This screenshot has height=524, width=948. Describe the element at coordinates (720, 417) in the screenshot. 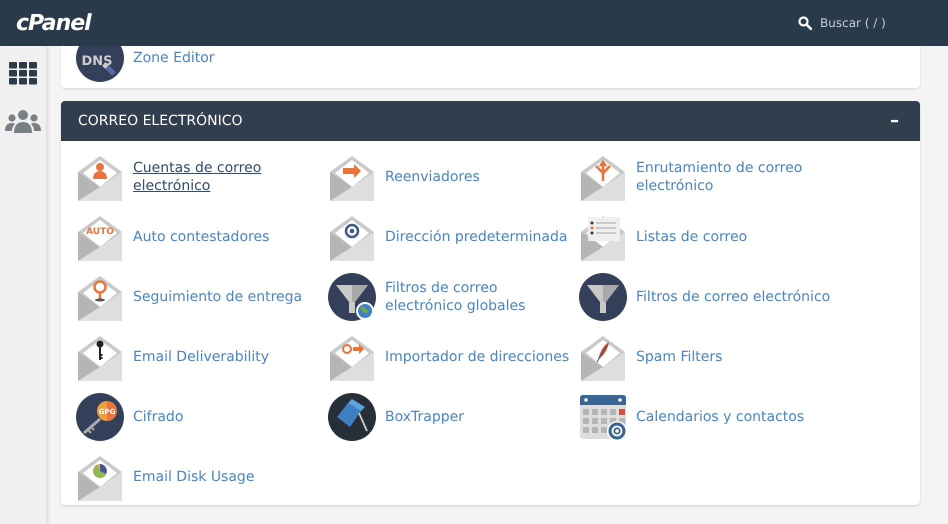

I see `tool-link: Calendarios y contactos` at that location.